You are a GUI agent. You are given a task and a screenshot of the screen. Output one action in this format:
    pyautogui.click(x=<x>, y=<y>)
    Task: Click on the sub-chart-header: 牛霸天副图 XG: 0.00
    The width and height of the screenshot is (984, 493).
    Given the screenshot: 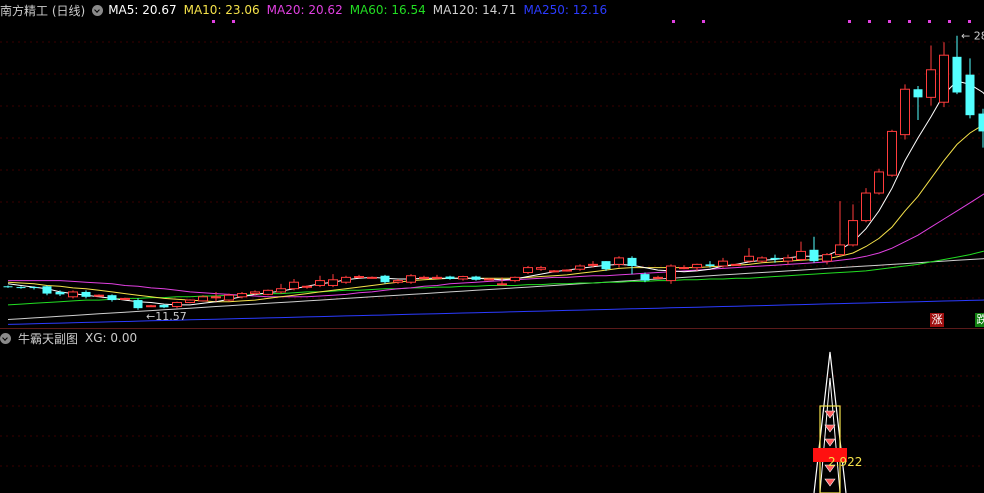 What is the action you would take?
    pyautogui.click(x=72, y=338)
    